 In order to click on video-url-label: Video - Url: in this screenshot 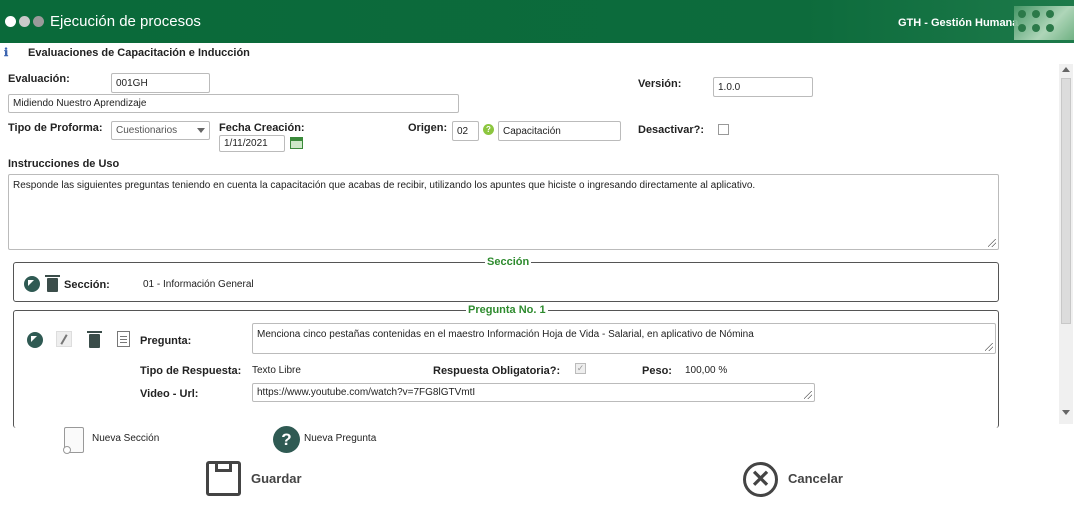, I will do `click(169, 394)`.